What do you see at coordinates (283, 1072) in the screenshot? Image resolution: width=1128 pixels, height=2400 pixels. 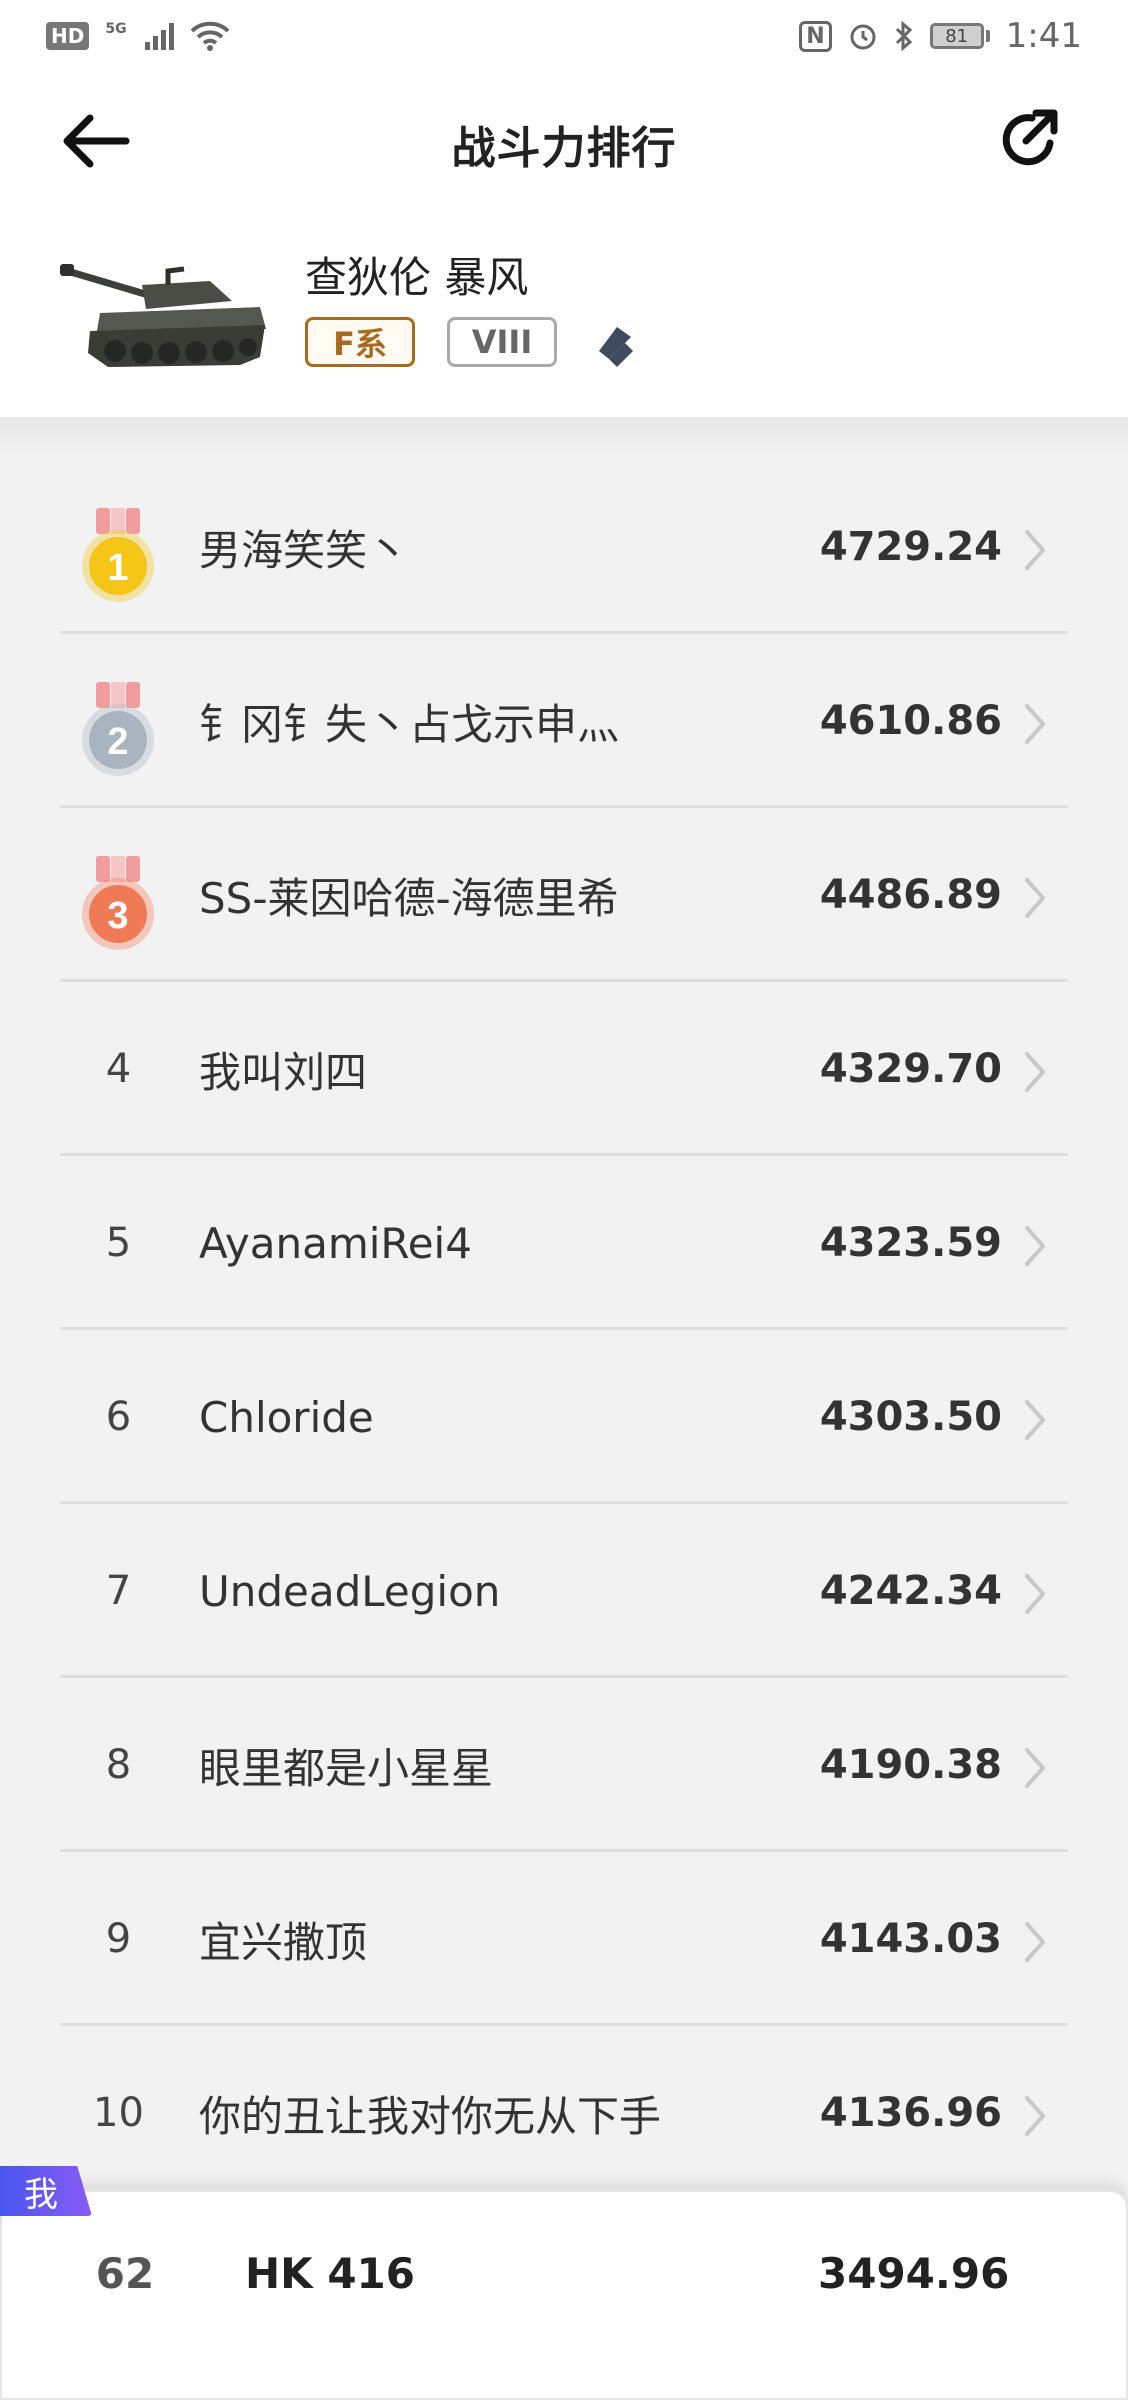 I see `player-name: 我叫刘四` at bounding box center [283, 1072].